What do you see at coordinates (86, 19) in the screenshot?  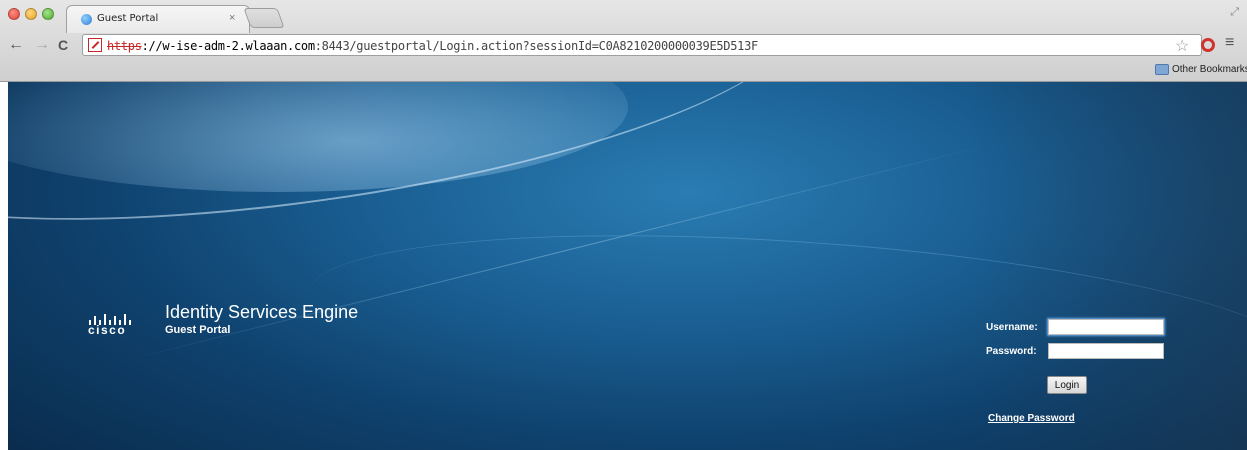 I see `globe-icon` at bounding box center [86, 19].